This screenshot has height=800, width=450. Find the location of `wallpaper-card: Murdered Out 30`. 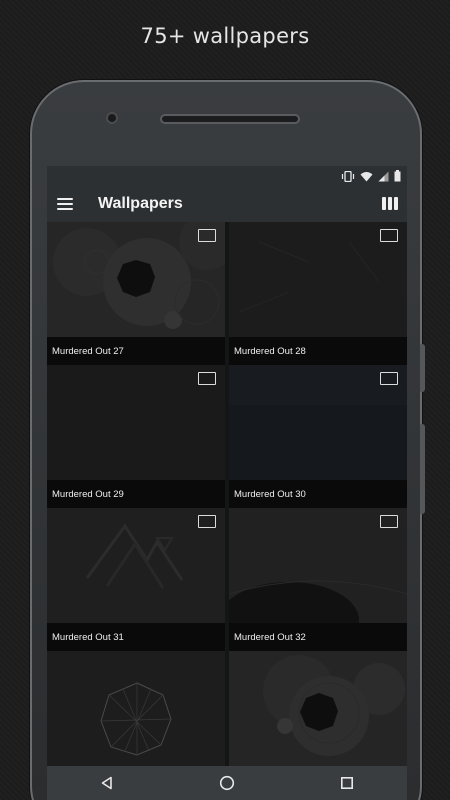

wallpaper-card: Murdered Out 30 is located at coordinates (318, 436).